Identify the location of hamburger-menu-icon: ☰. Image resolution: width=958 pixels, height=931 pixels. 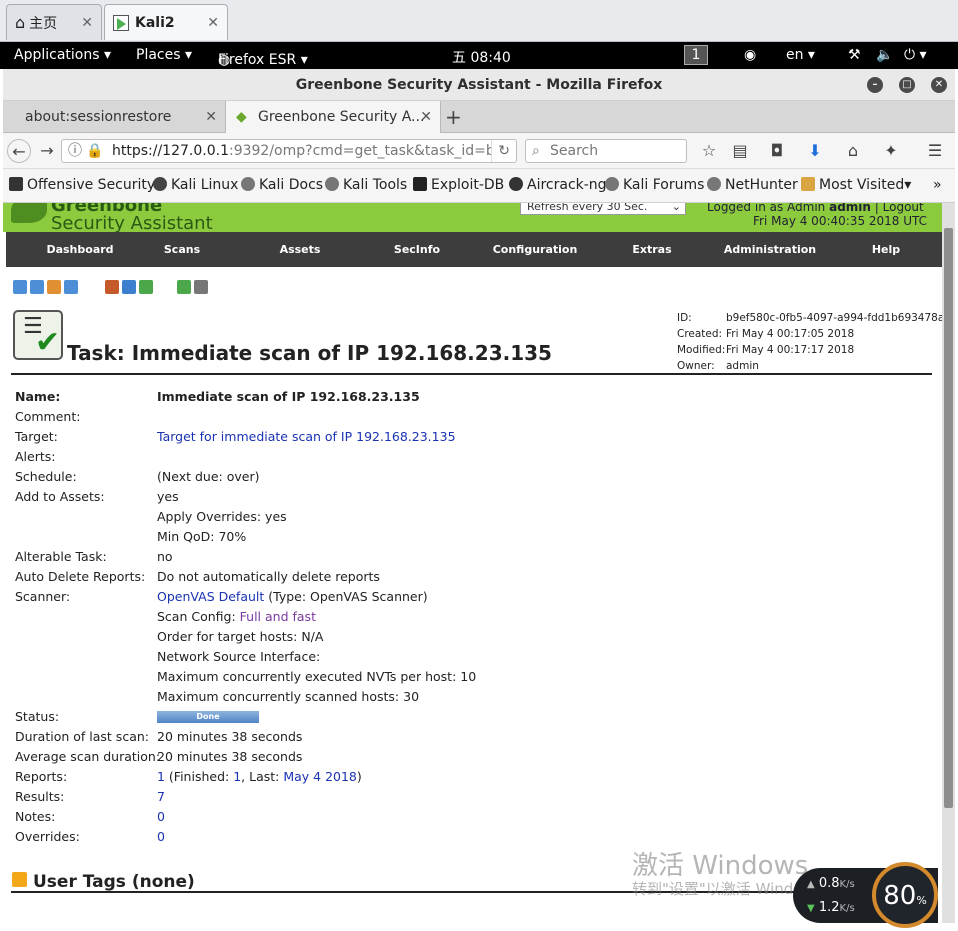
(935, 151).